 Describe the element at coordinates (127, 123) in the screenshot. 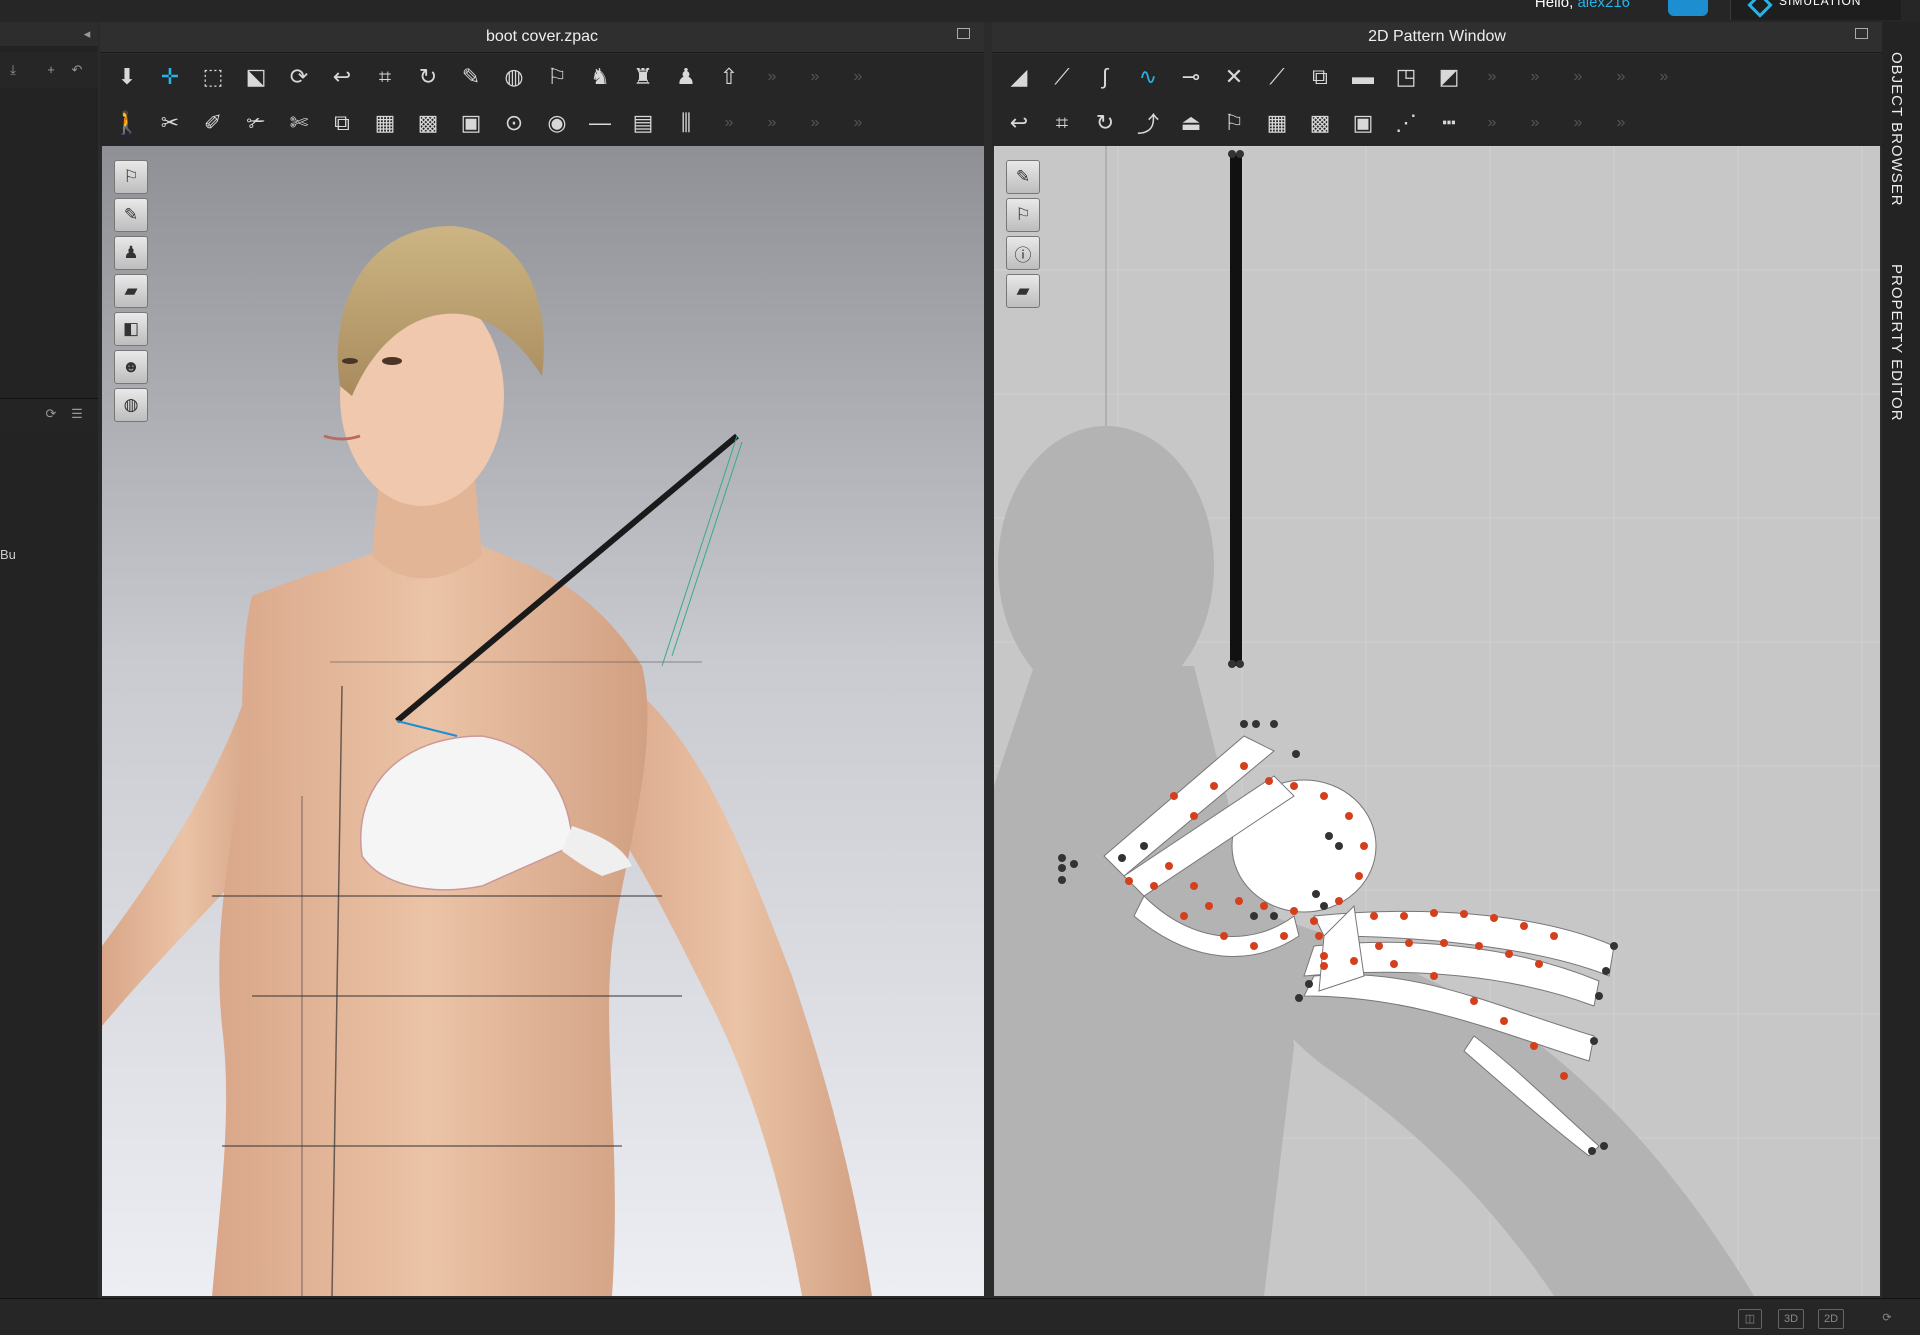

I see `avatar-pose-icon: 🚶` at that location.